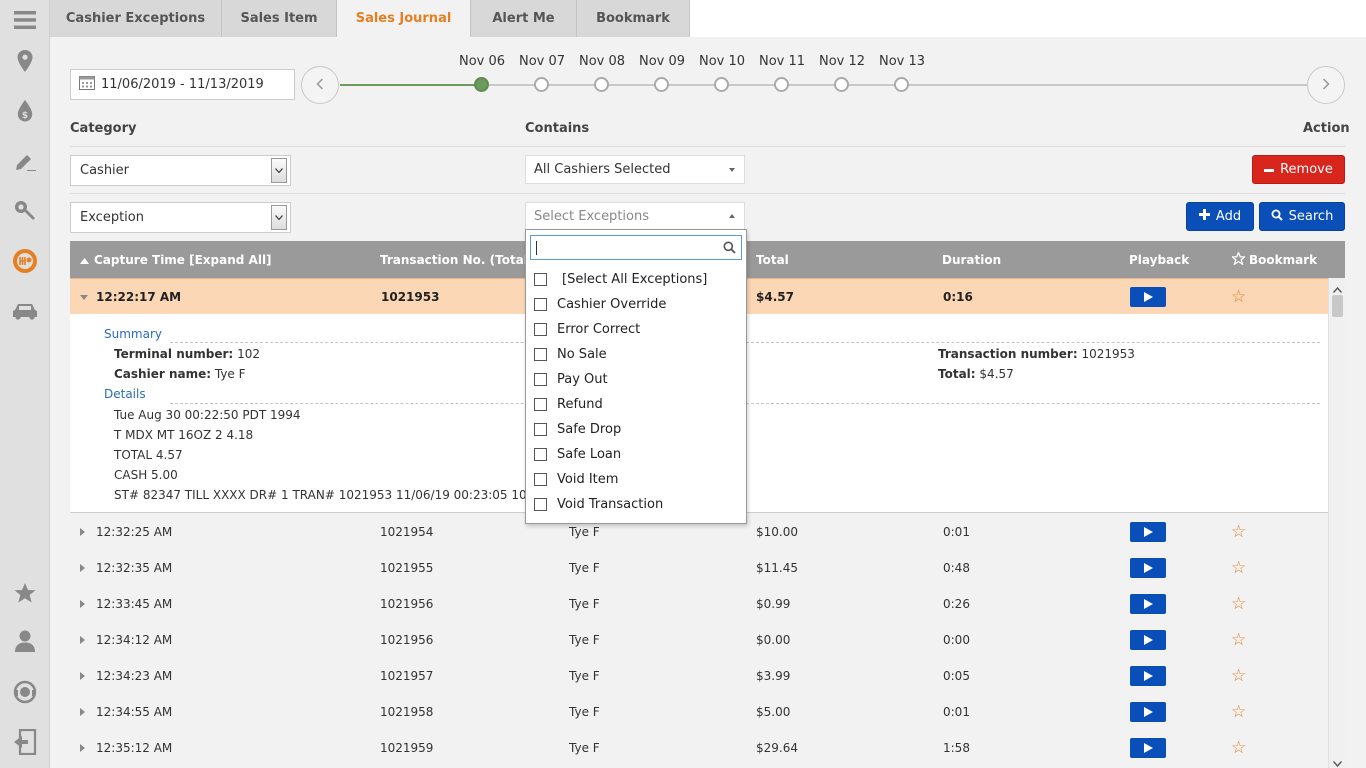 The width and height of the screenshot is (1366, 768). Describe the element at coordinates (639, 454) in the screenshot. I see `option-safe-loan: Safe Loan` at that location.